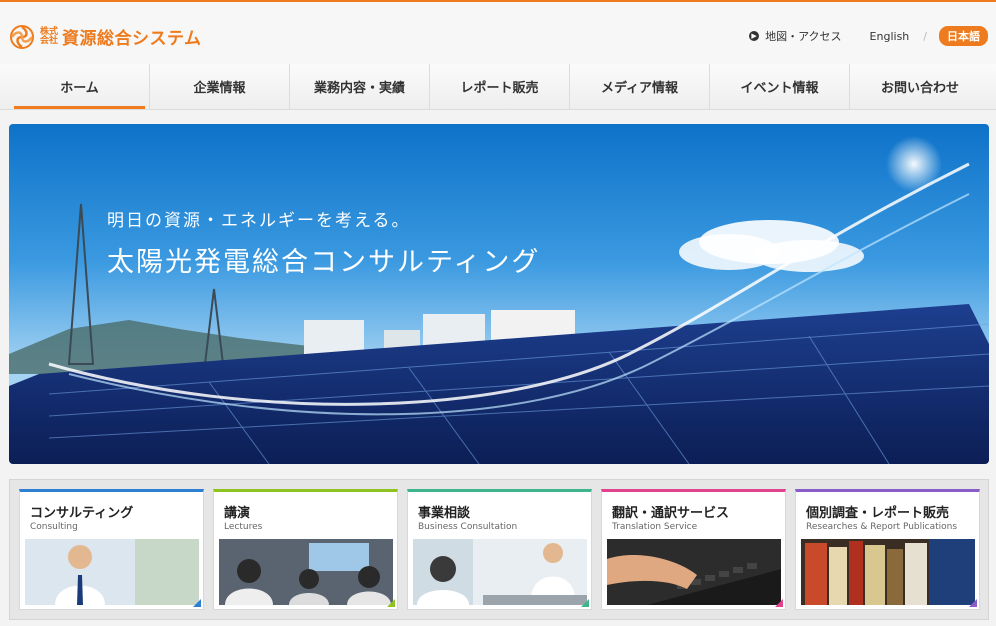 This screenshot has width=996, height=626. What do you see at coordinates (920, 86) in the screenshot?
I see `nav-item-contact: お問い合わせ` at bounding box center [920, 86].